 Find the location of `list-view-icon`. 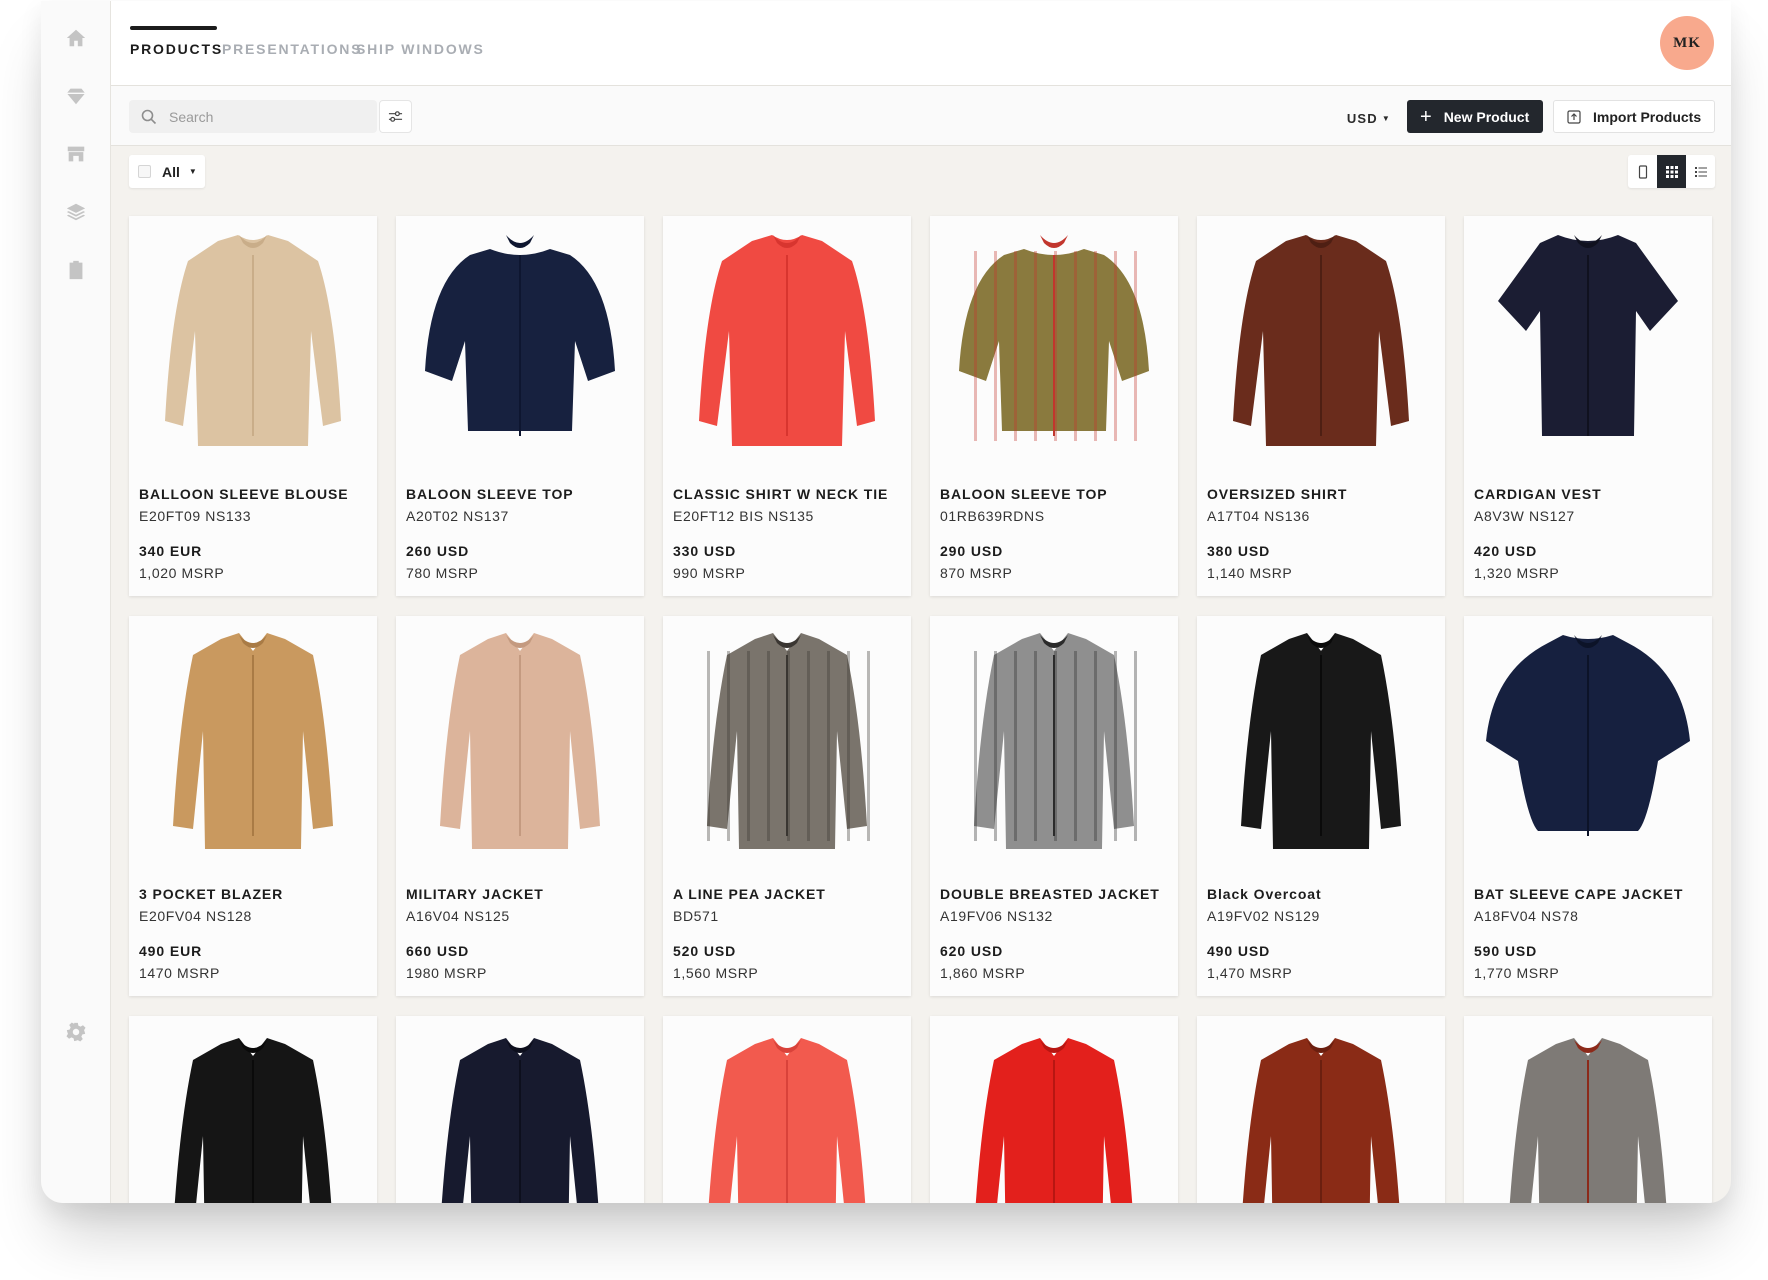

list-view-icon is located at coordinates (1700, 171).